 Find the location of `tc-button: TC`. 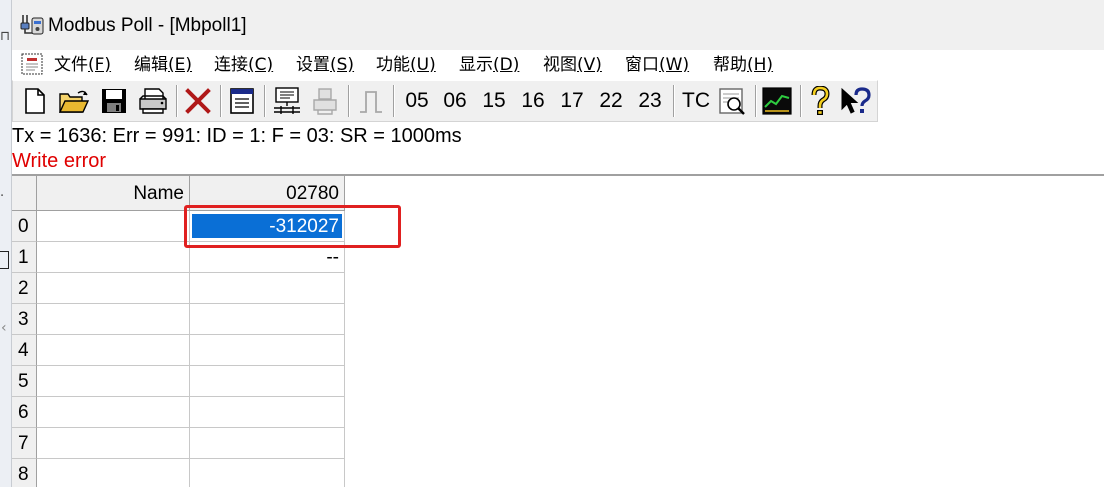

tc-button: TC is located at coordinates (696, 101).